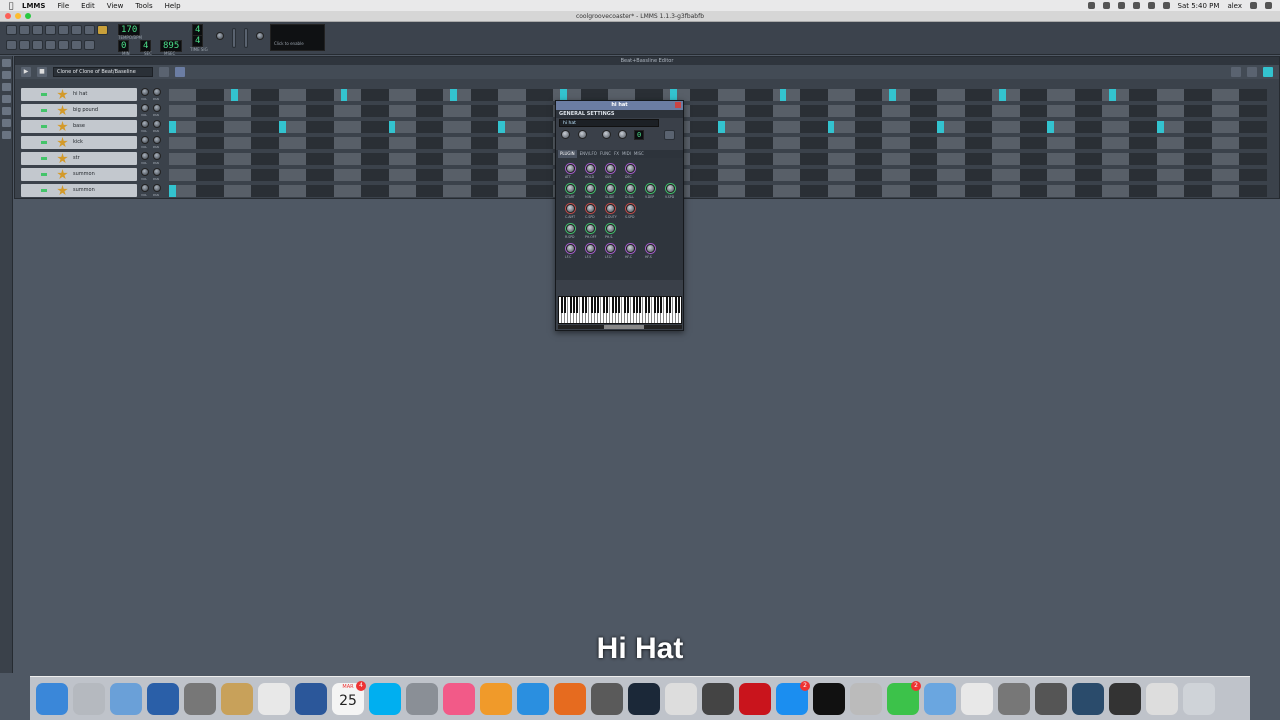 The width and height of the screenshot is (1280, 720). What do you see at coordinates (143, 6) in the screenshot?
I see `menu-tools: Tools` at bounding box center [143, 6].